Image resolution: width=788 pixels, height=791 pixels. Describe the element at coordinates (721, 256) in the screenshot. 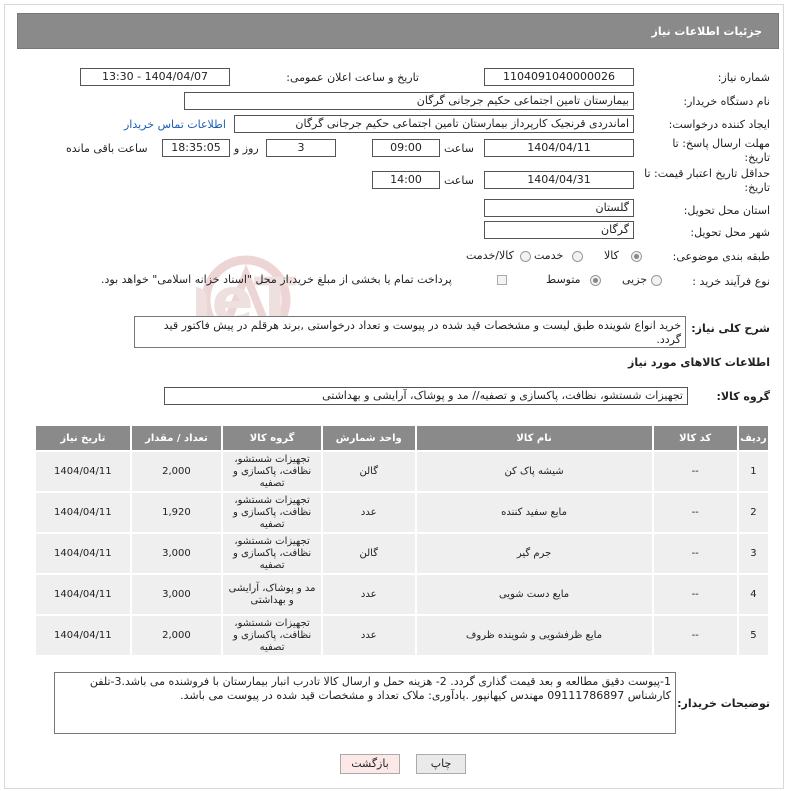

I see `category-label: طبقه بندی موضوعی:` at that location.